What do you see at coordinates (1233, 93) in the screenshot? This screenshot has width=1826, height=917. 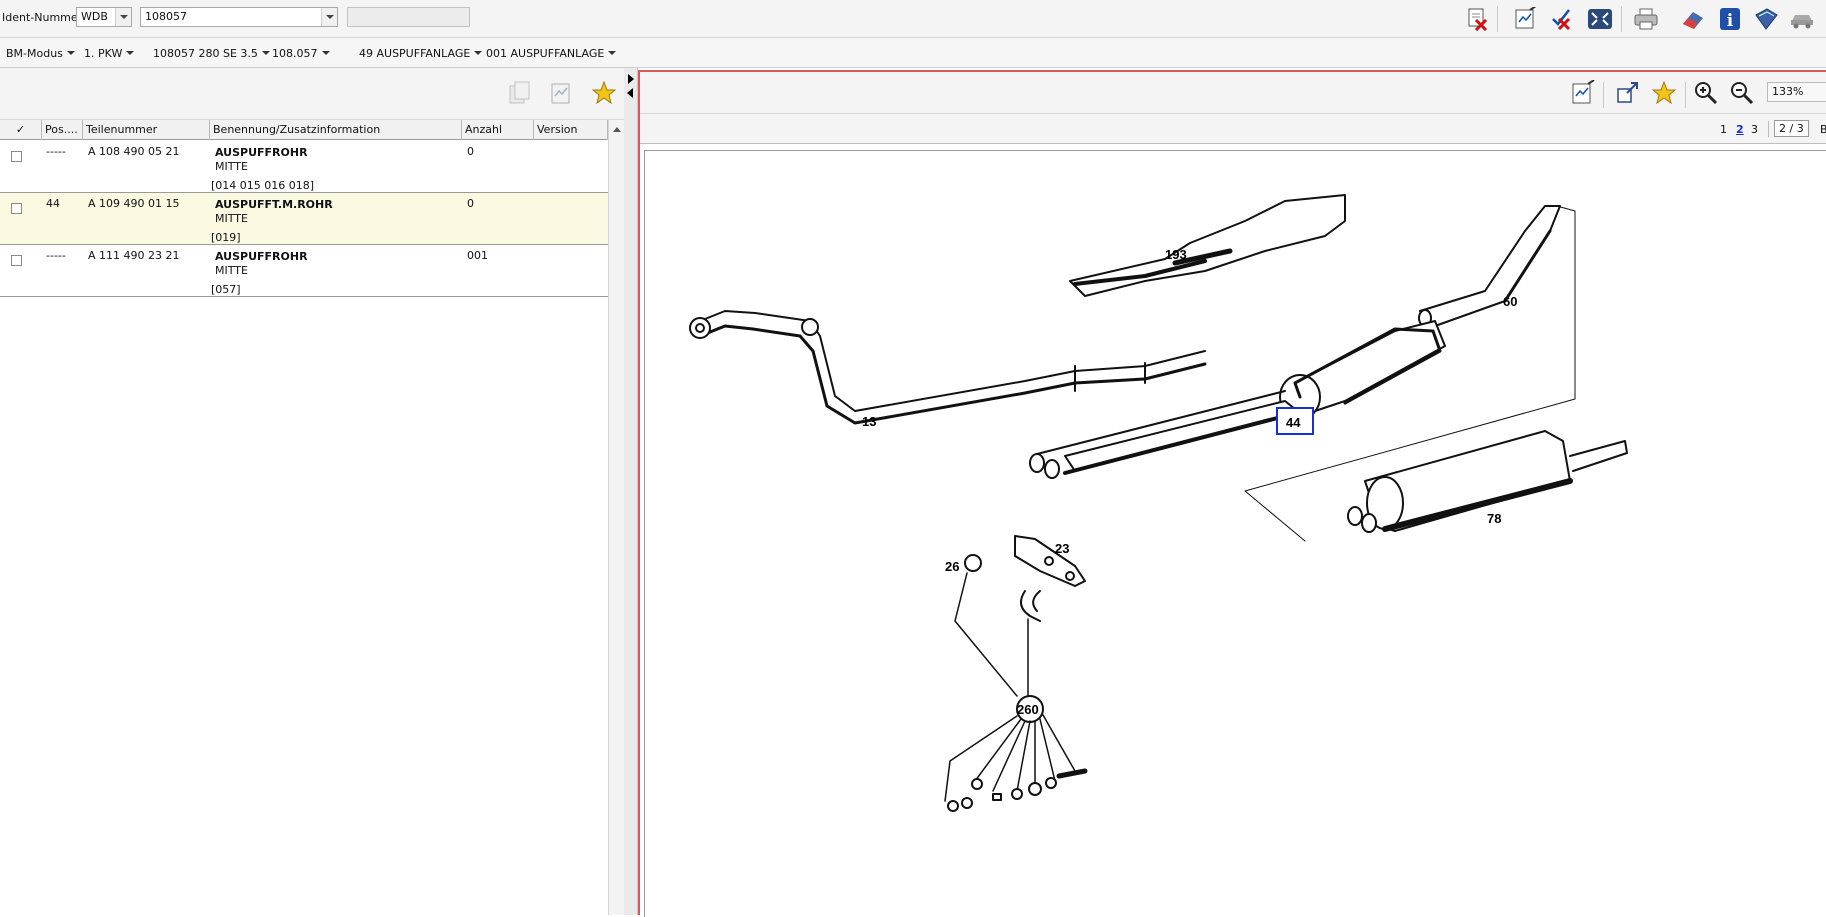 I see `viewer-toolbar: 133%` at bounding box center [1233, 93].